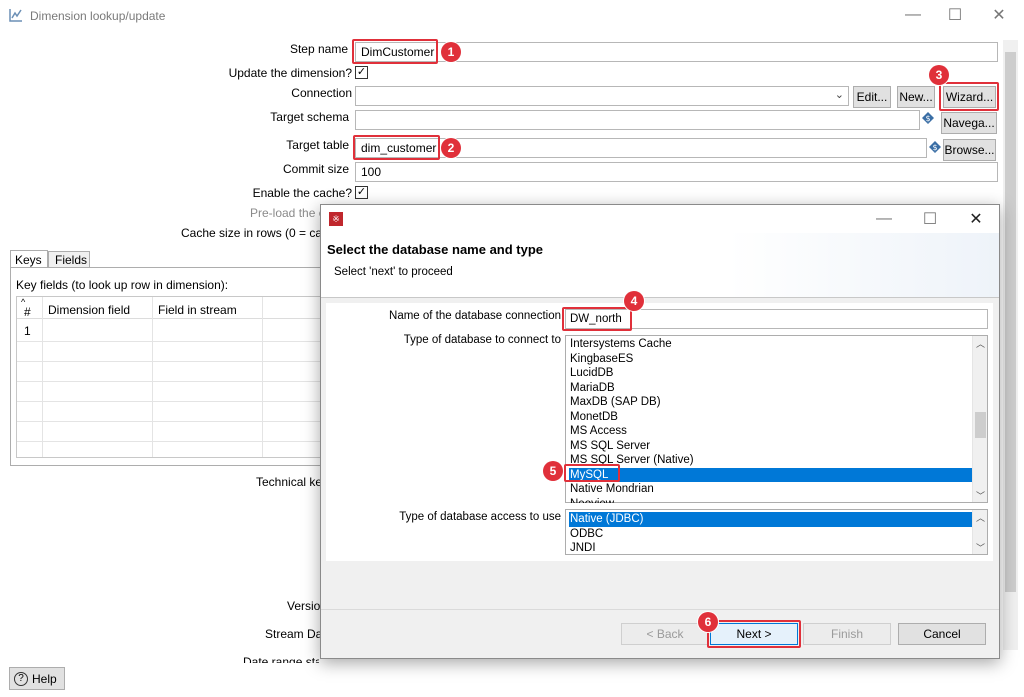 The width and height of the screenshot is (1024, 697). I want to click on minimize-button: —, so click(913, 15).